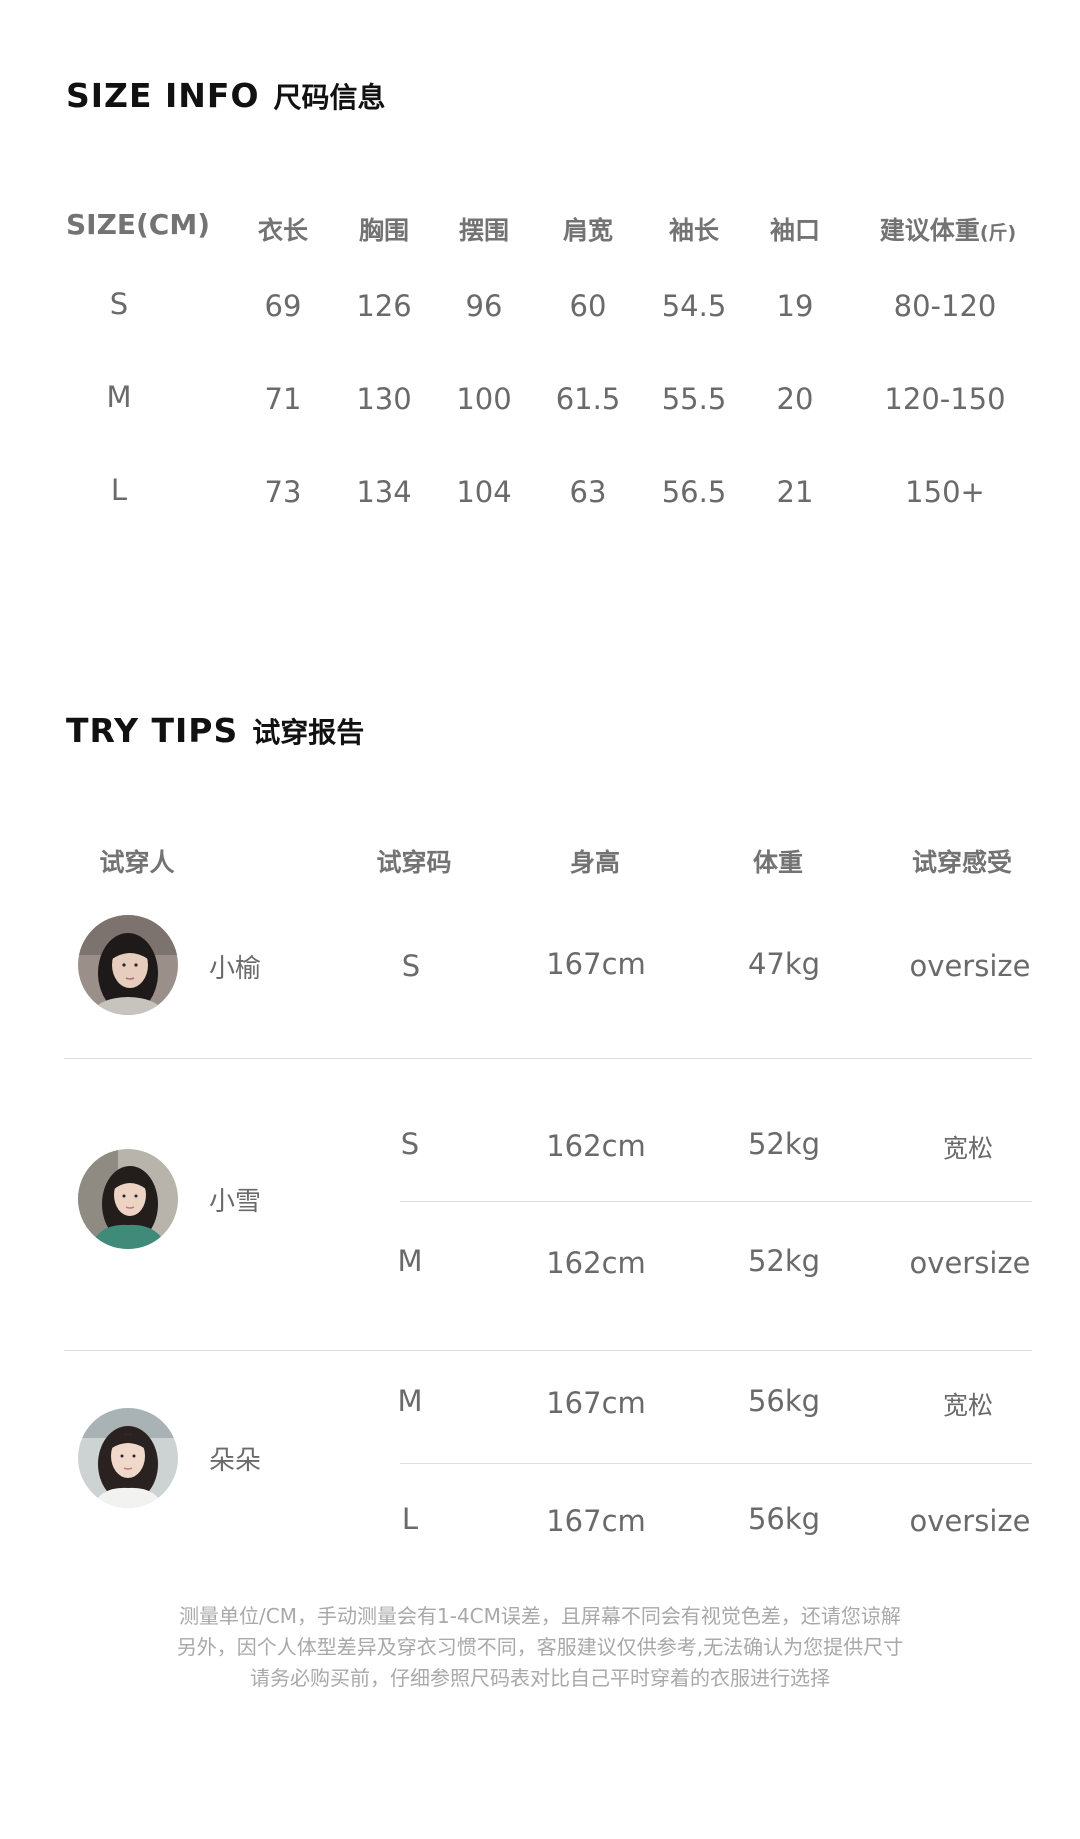 This screenshot has height=1839, width=1080. Describe the element at coordinates (152, 730) in the screenshot. I see `try-tips-title-en: TRY TIPS` at that location.